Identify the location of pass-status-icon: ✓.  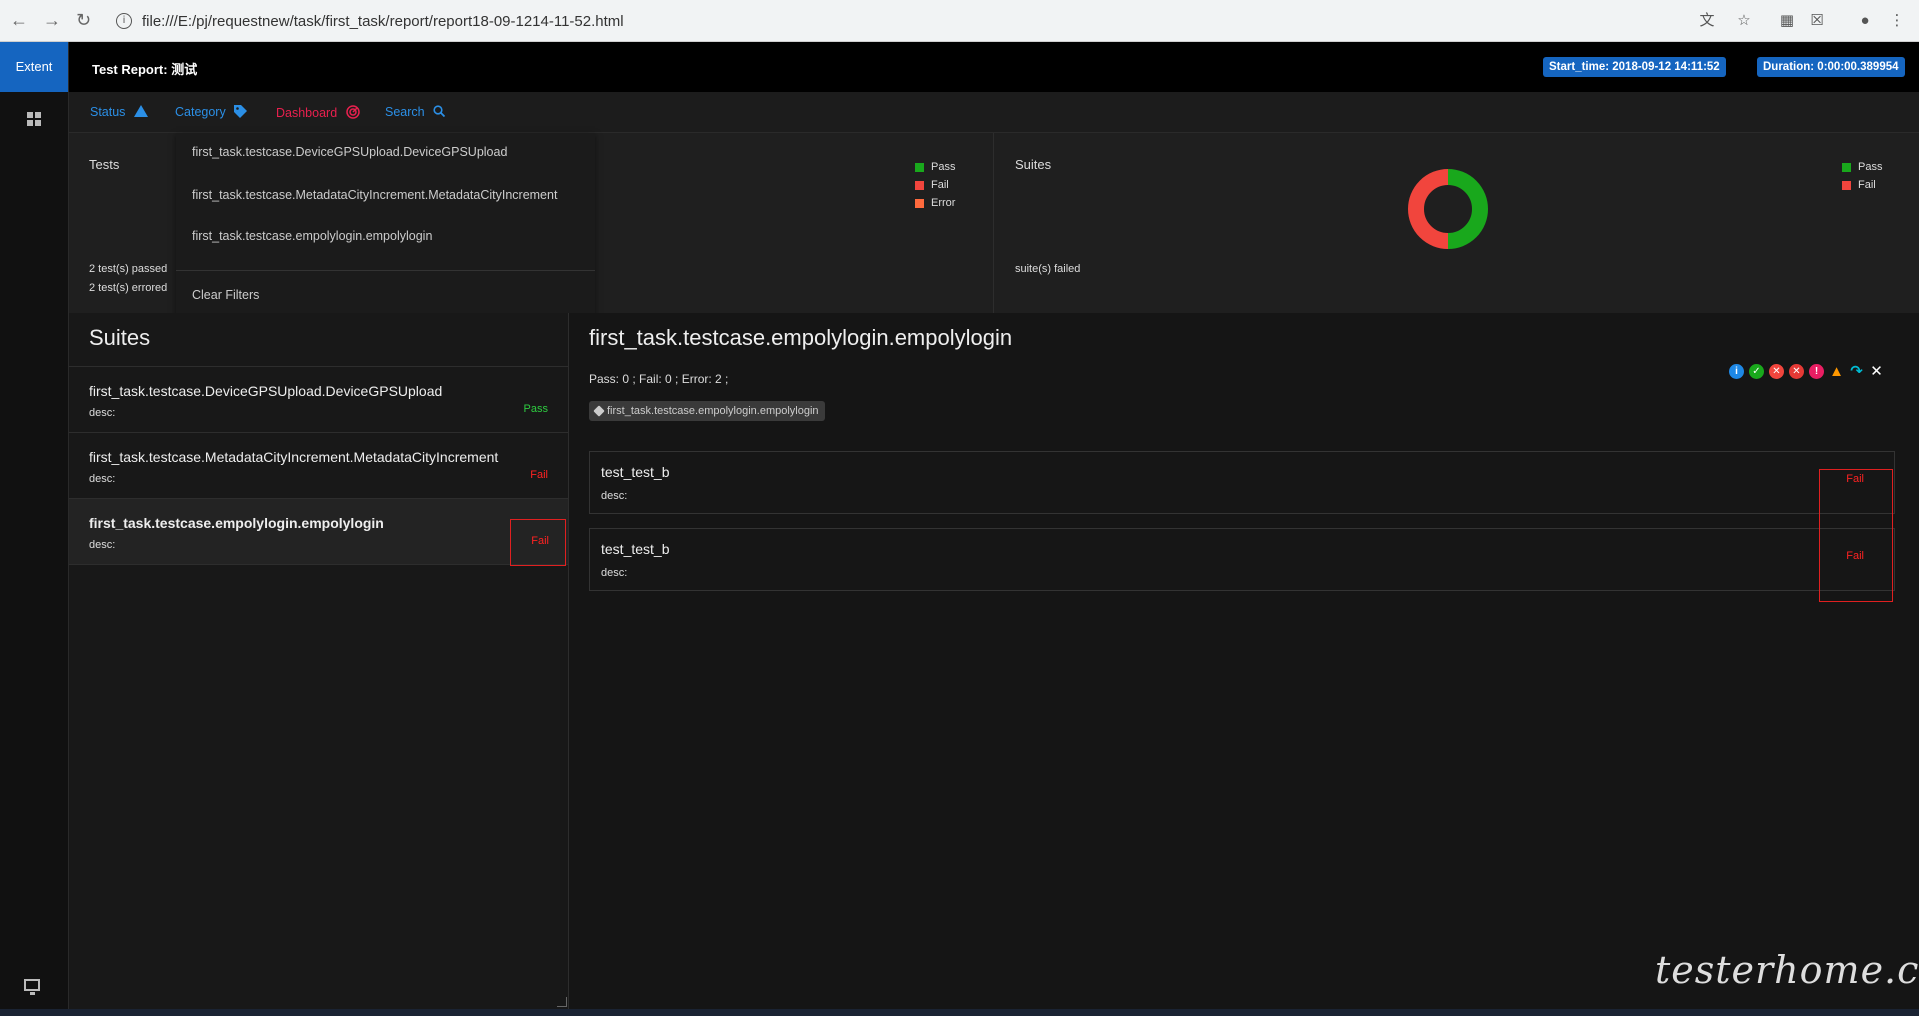
(1756, 371).